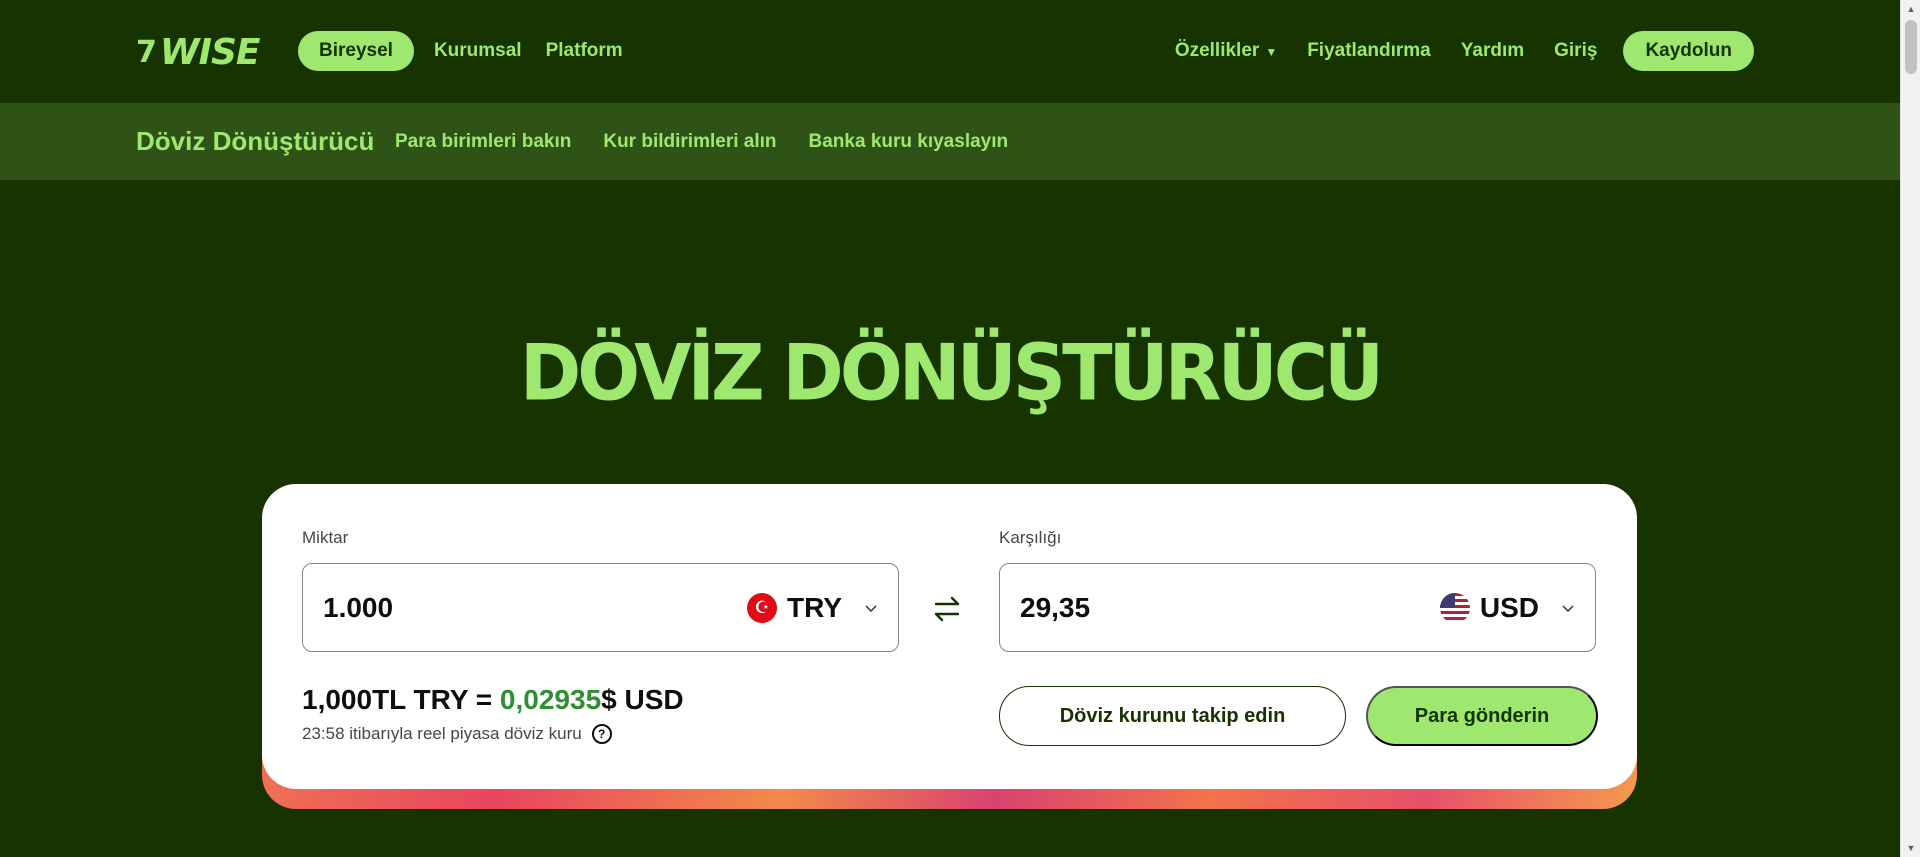  I want to click on subnav-link-currencies: Para birimleri bakın, so click(483, 142).